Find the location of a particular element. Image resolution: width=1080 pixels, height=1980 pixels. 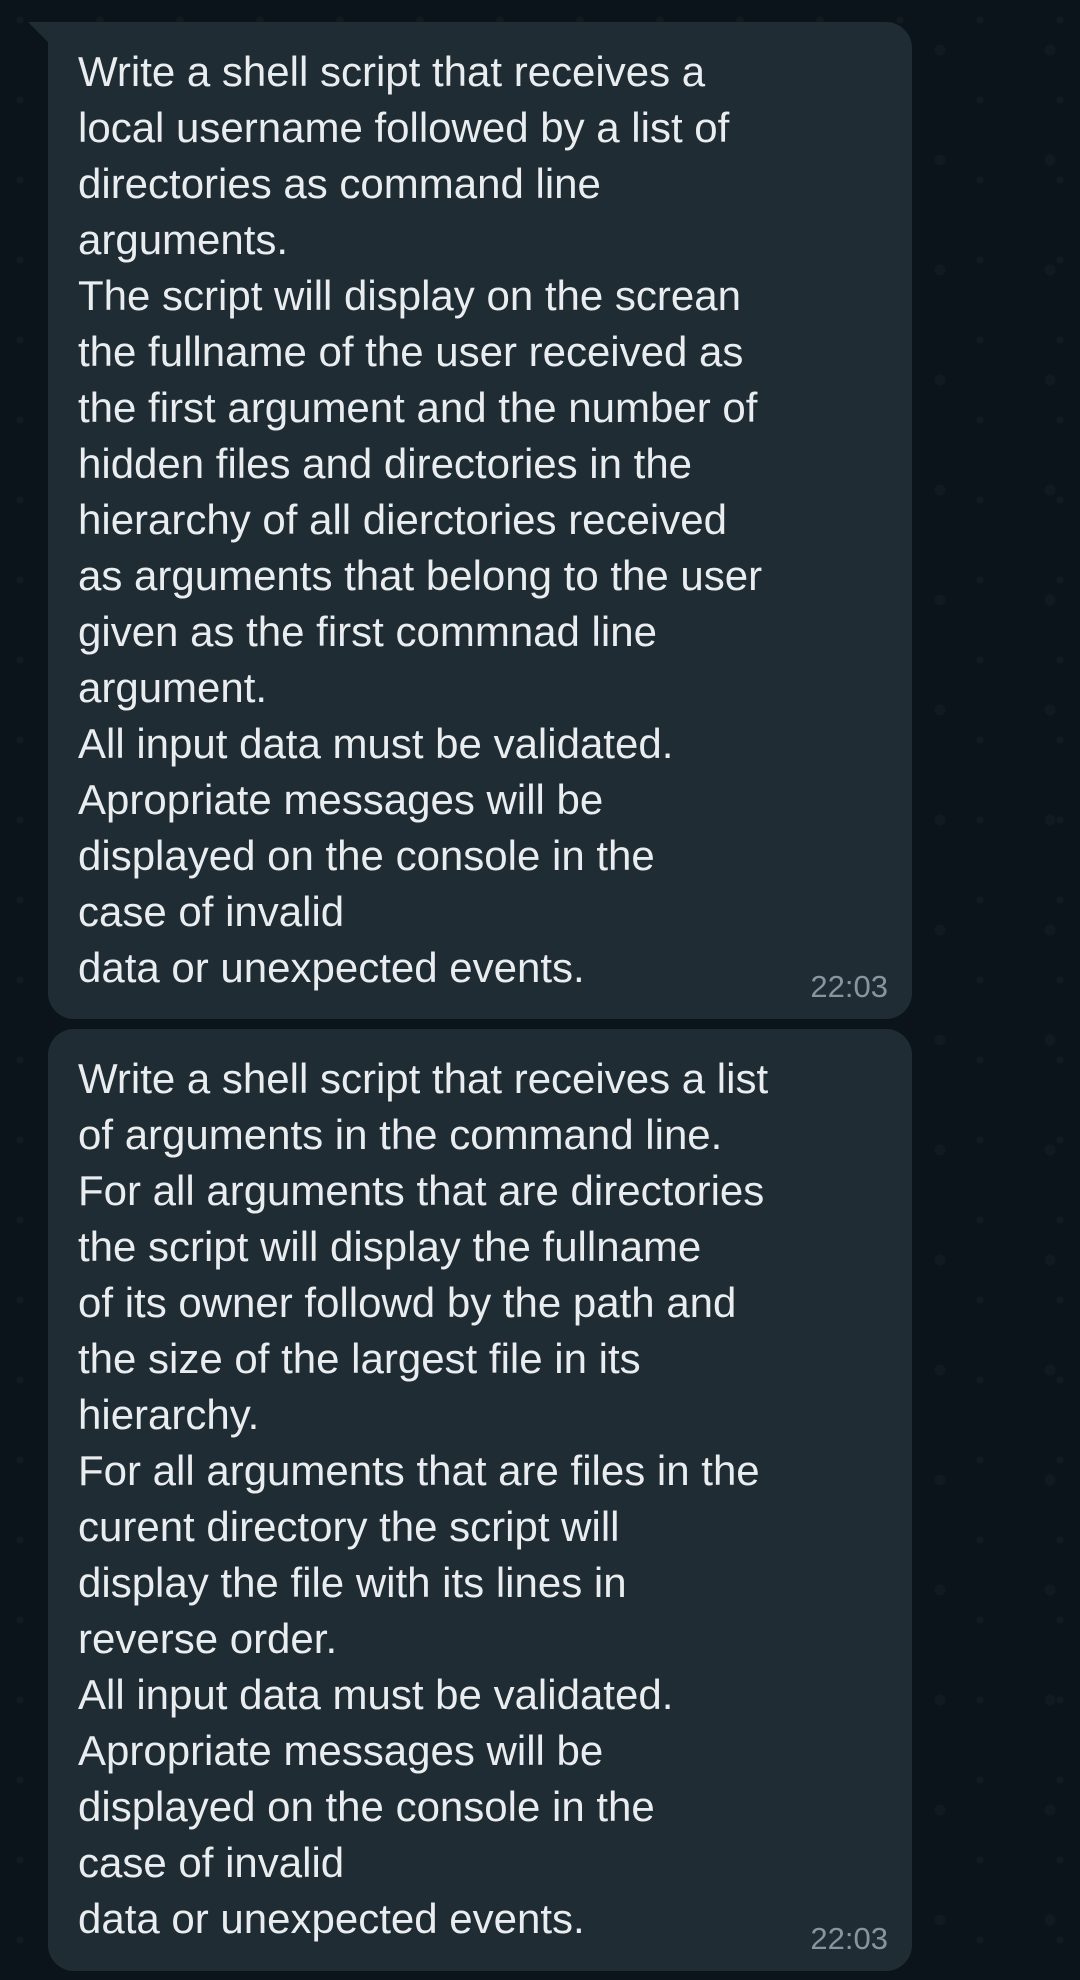

message-tail is located at coordinates (39, 33).